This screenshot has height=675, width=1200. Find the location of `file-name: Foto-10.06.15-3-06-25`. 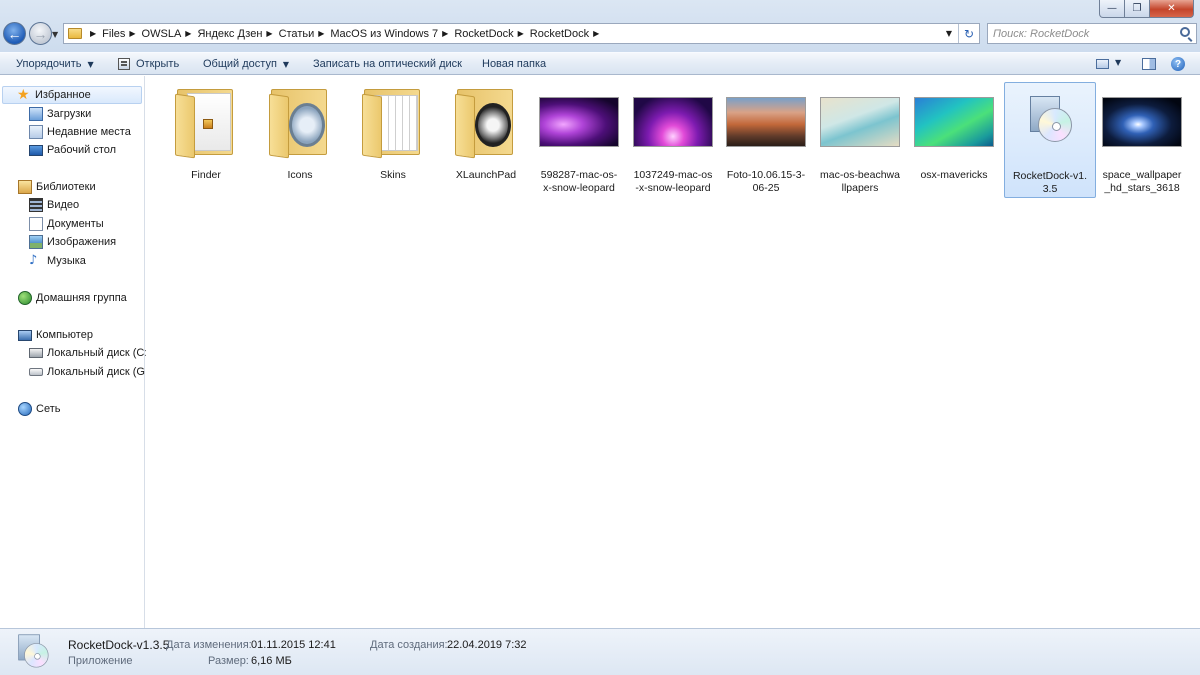

file-name: Foto-10.06.15-3-06-25 is located at coordinates (766, 181).